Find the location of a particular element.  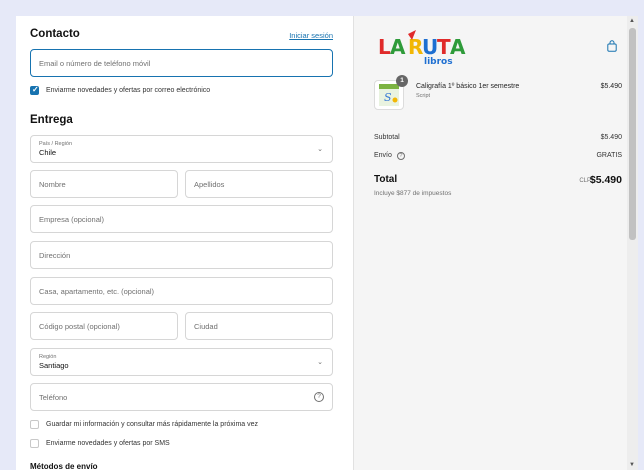

country-value: Chile is located at coordinates (48, 152).